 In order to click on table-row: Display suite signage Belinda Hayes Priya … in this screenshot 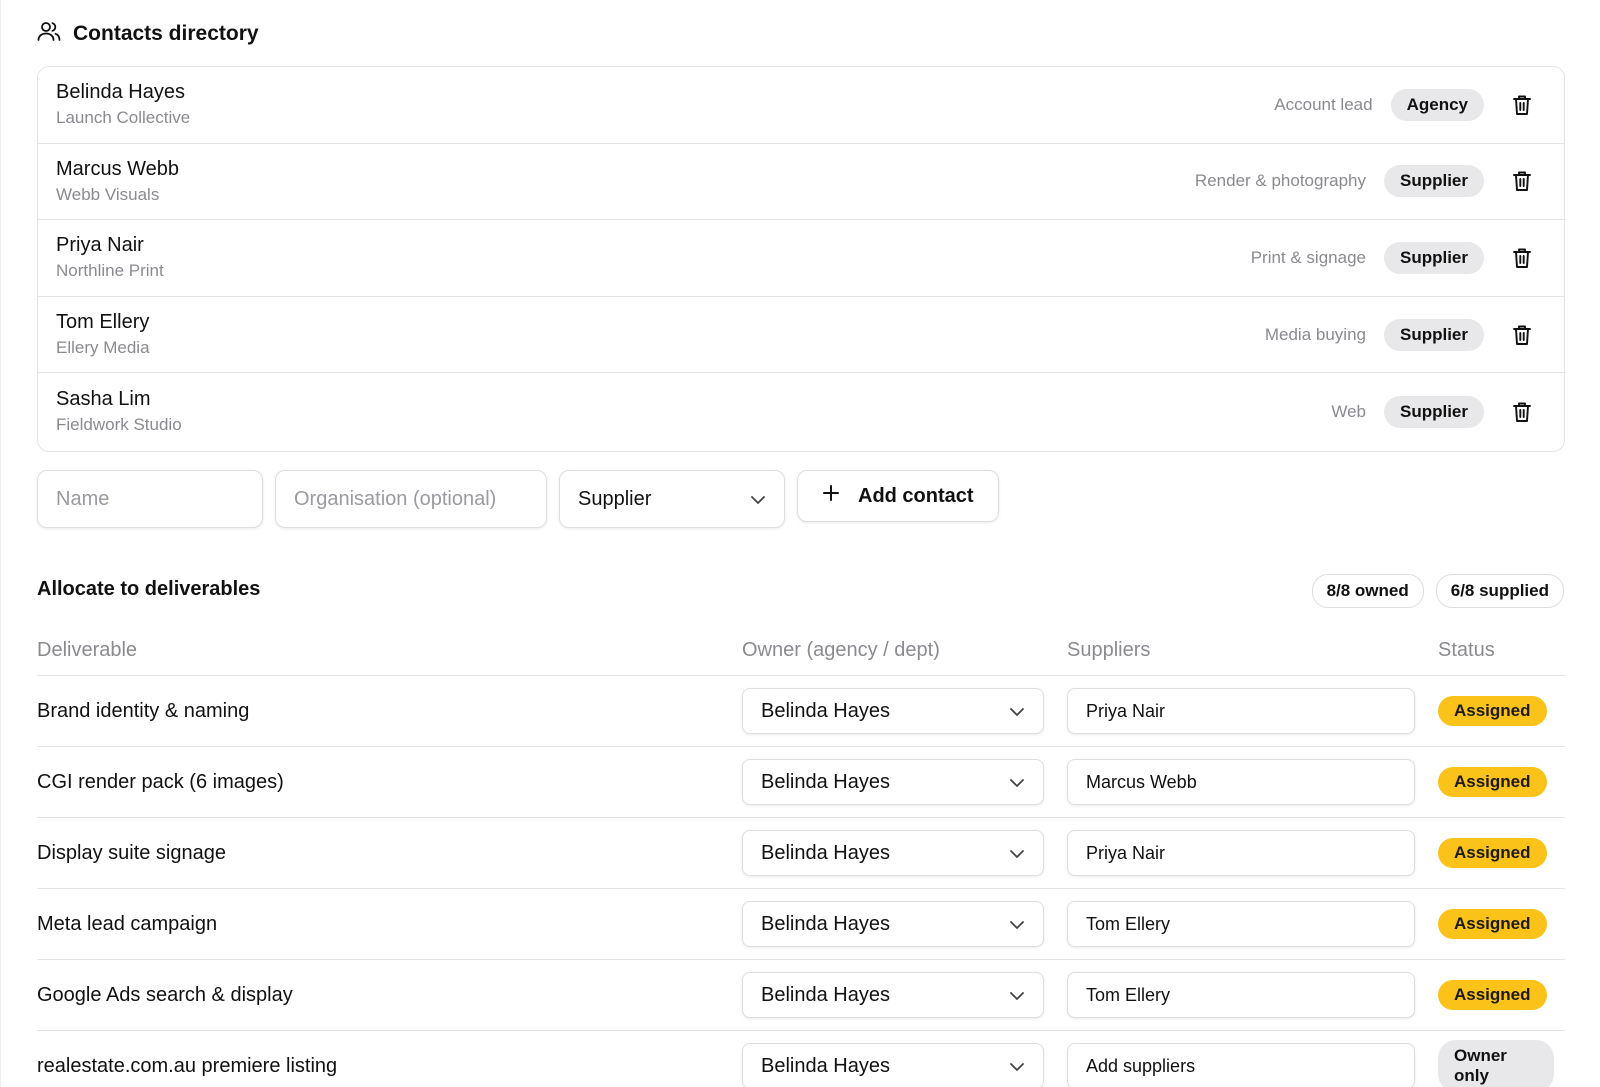, I will do `click(801, 853)`.